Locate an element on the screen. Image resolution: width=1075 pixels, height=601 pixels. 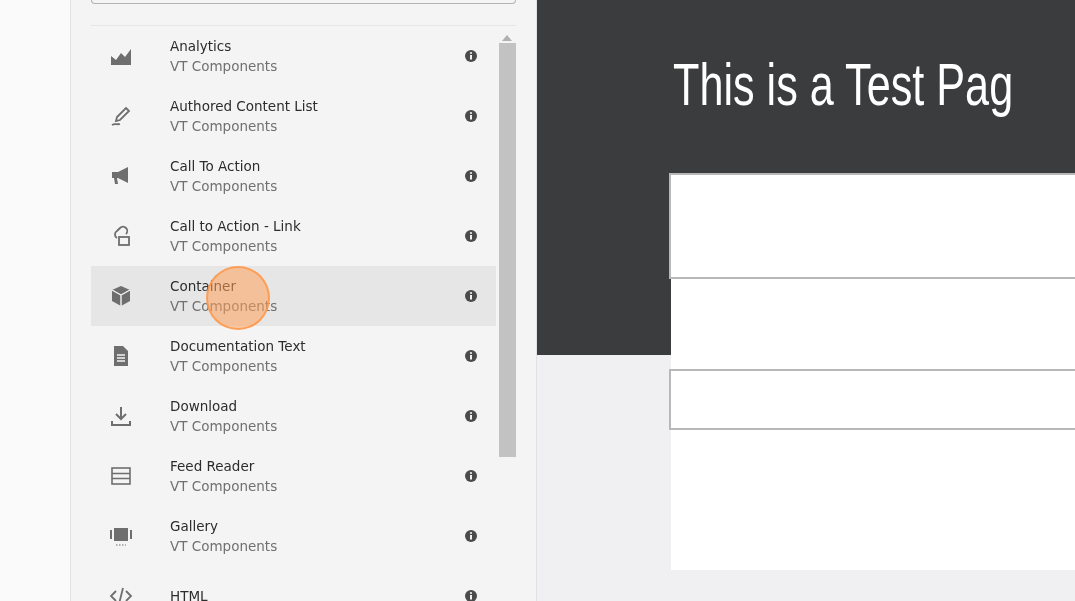
component-title: Documentation Text is located at coordinates (238, 346).